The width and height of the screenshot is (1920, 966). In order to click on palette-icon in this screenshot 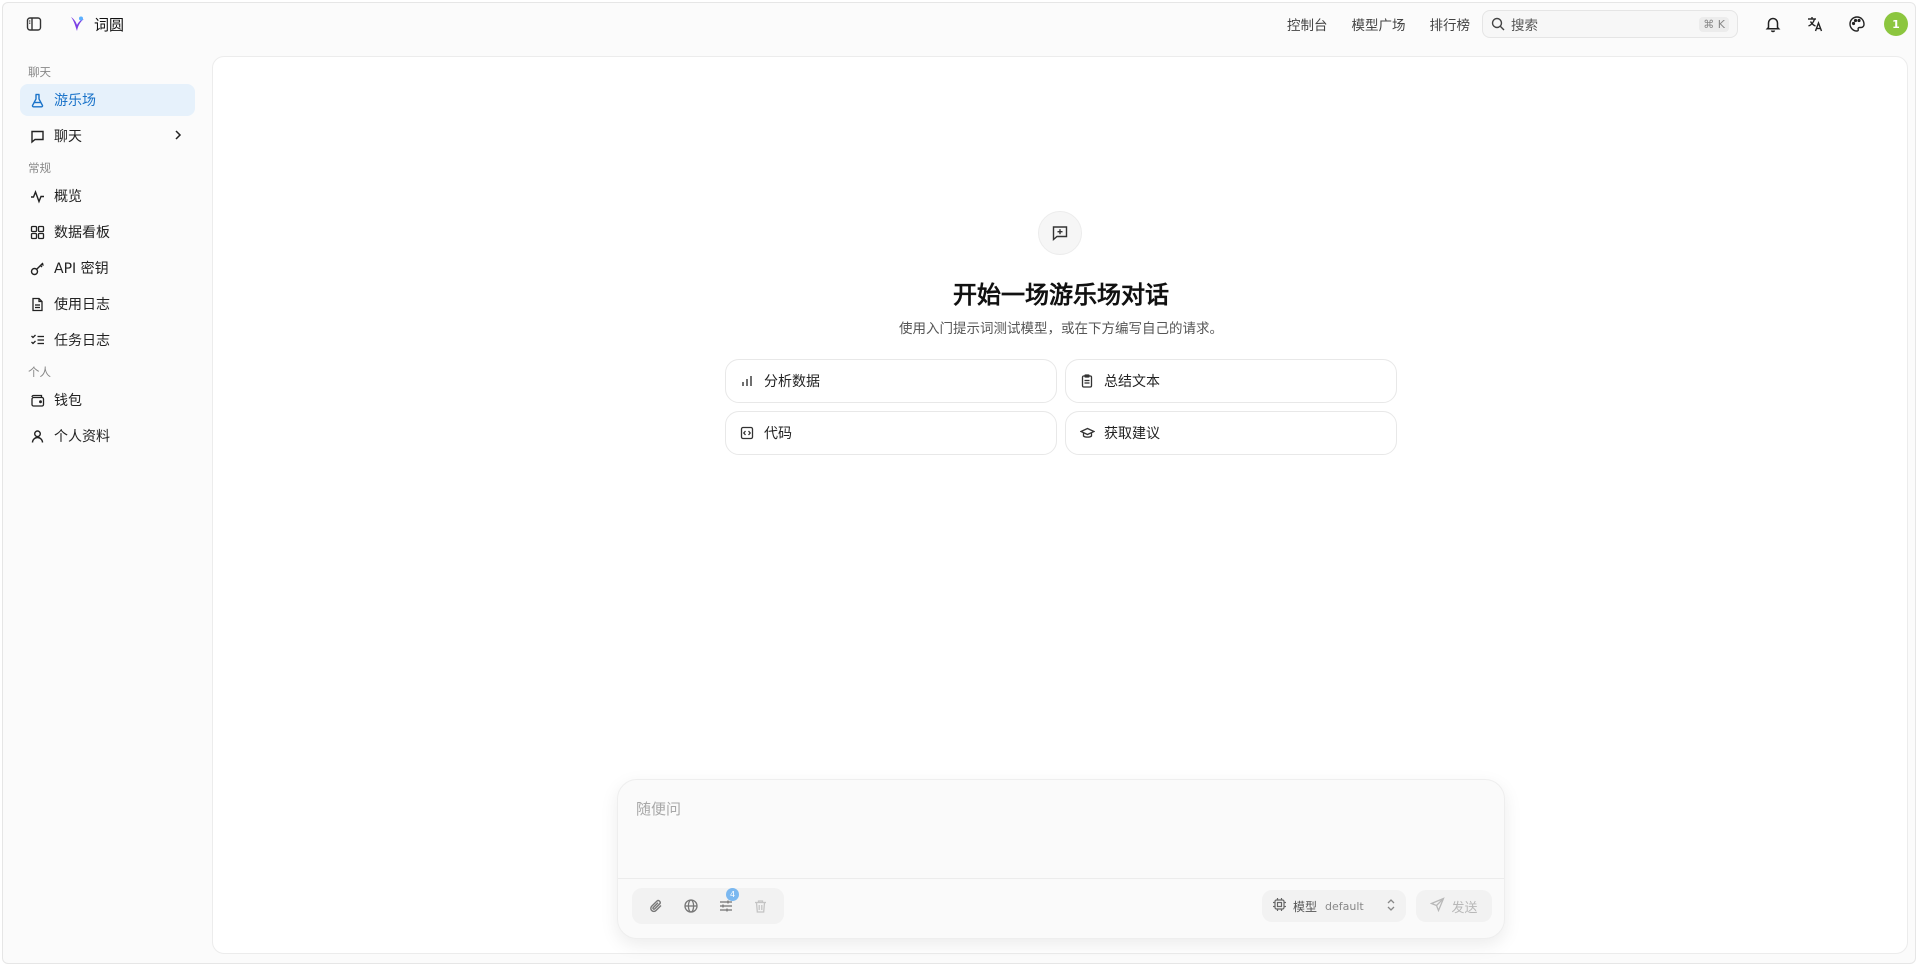, I will do `click(1857, 24)`.